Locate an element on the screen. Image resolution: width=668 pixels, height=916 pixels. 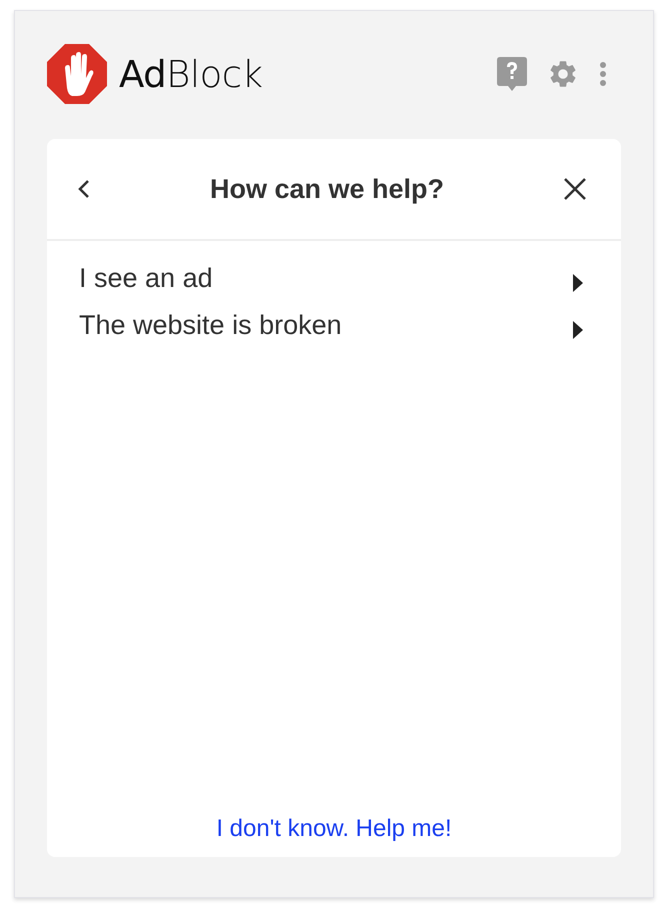
back-icon is located at coordinates (84, 189).